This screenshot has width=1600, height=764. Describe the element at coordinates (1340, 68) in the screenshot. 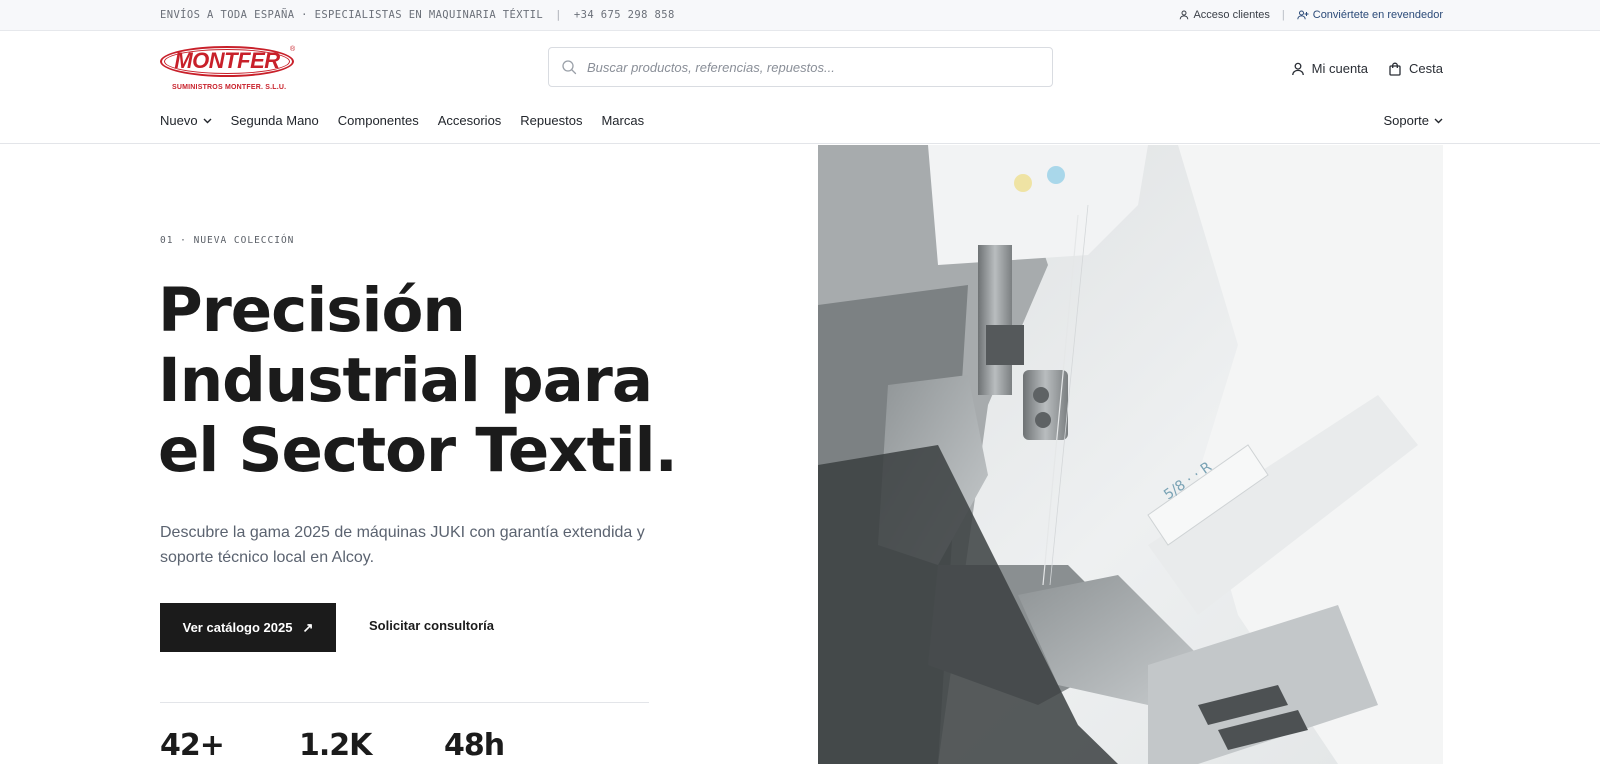

I see `my-account-label: Mi cuenta` at that location.